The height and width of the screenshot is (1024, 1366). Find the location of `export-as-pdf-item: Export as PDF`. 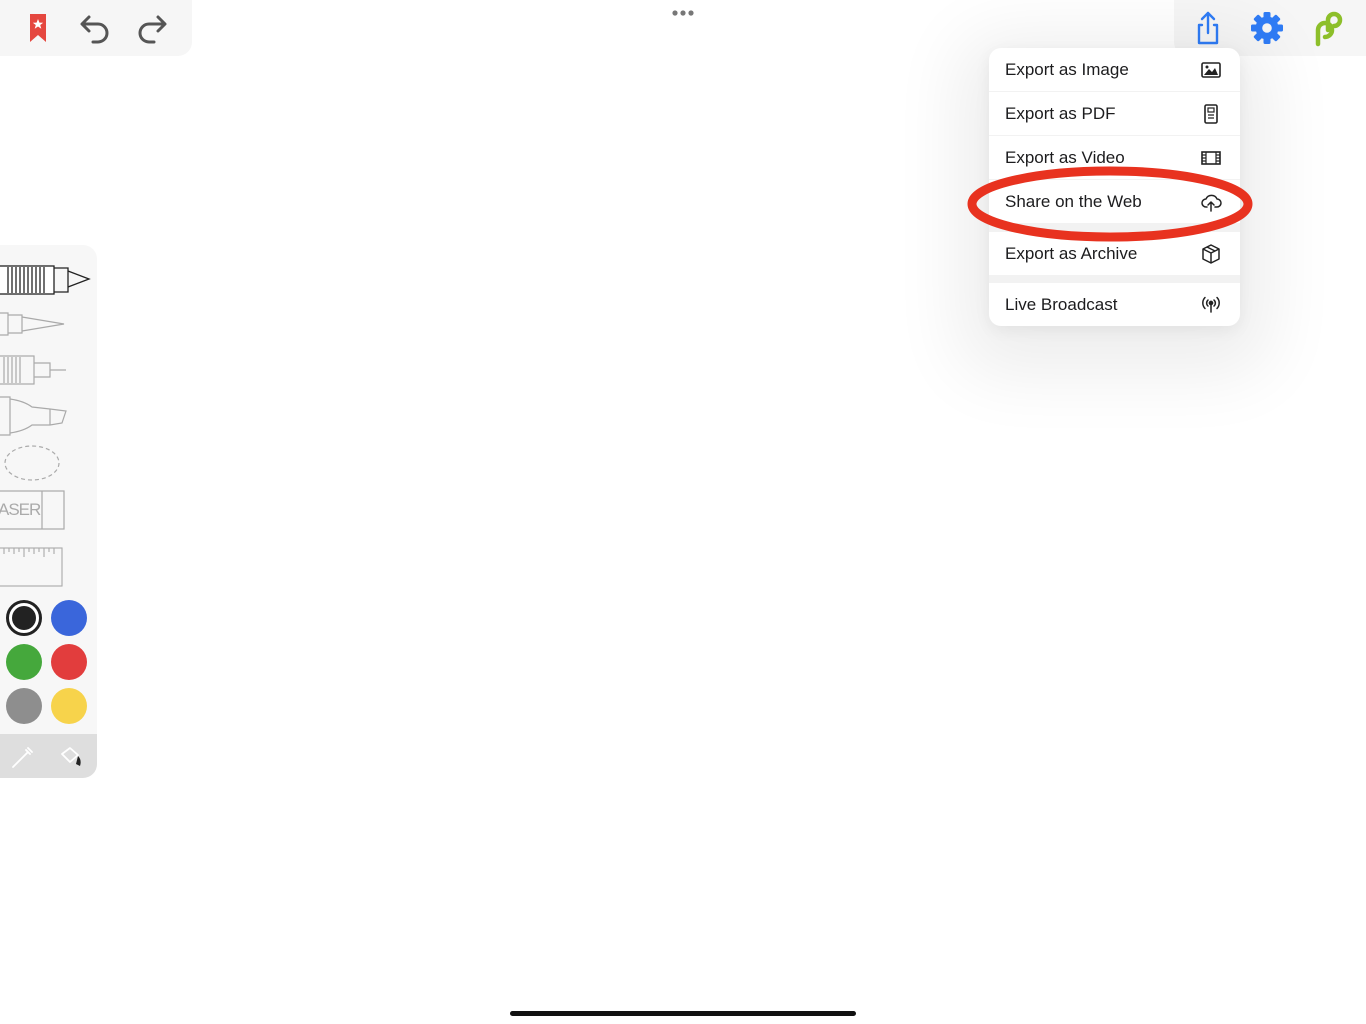

export-as-pdf-item: Export as PDF is located at coordinates (1114, 113).